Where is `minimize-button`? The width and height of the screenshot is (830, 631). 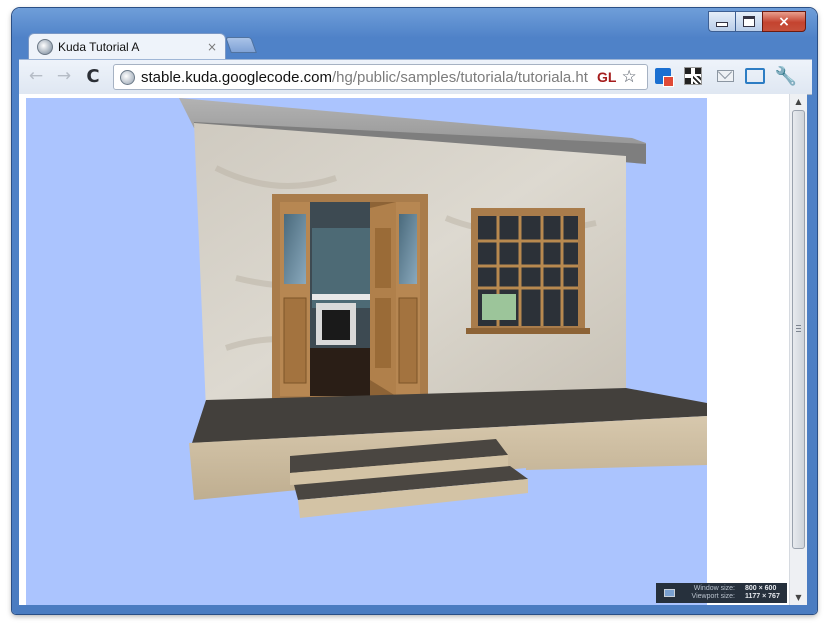
minimize-button is located at coordinates (721, 21).